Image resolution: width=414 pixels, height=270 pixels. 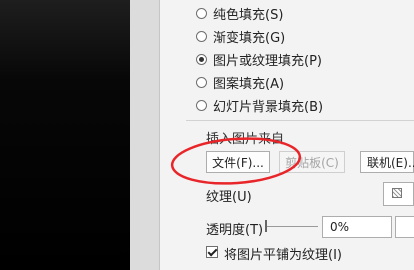 I want to click on radio-button-selected, so click(x=201, y=59).